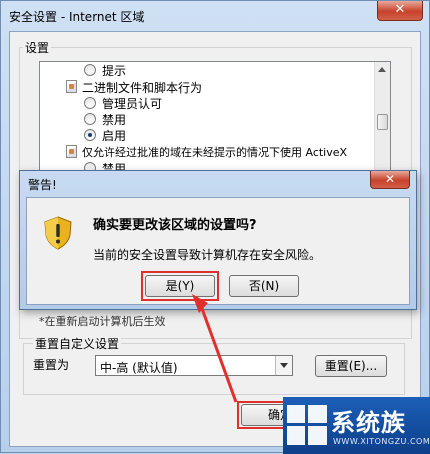 This screenshot has width=430, height=454. What do you see at coordinates (283, 365) in the screenshot?
I see `chevron-down-icon` at bounding box center [283, 365].